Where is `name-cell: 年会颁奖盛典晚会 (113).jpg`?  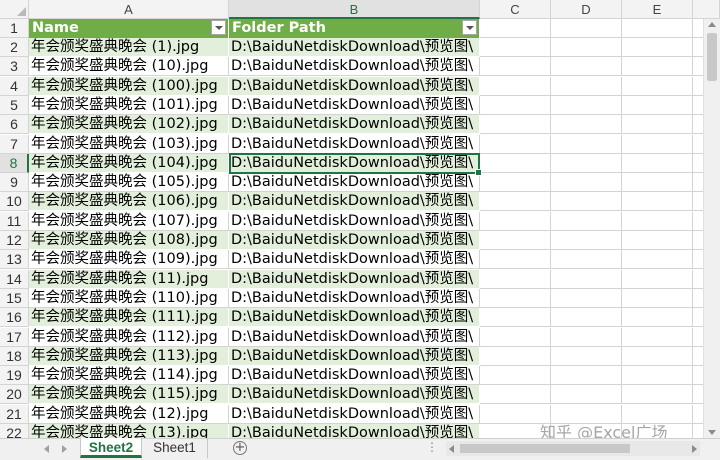
name-cell: 年会颁奖盛典晚会 (113).jpg is located at coordinates (129, 356).